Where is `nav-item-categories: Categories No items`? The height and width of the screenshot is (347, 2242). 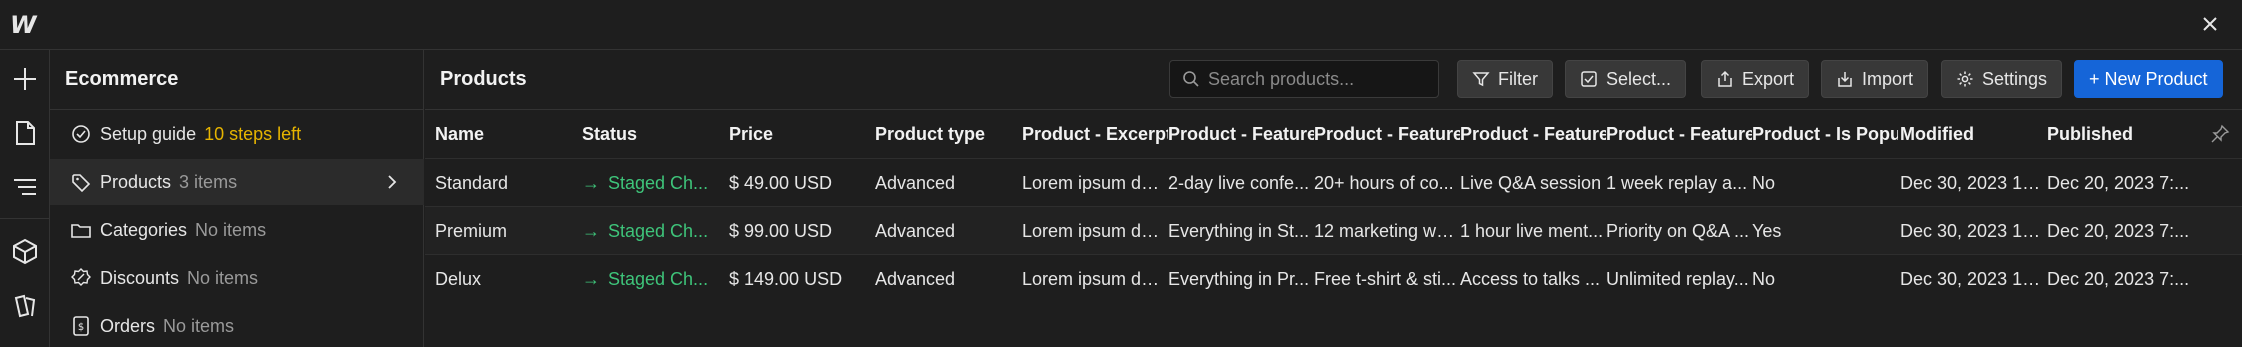
nav-item-categories: Categories No items is located at coordinates (237, 230).